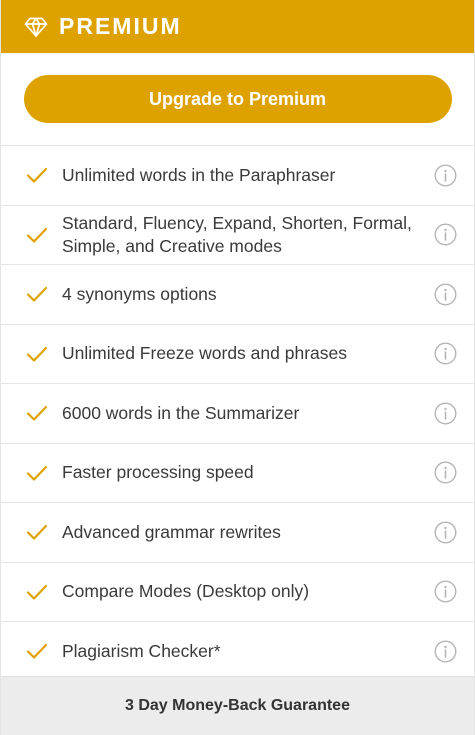 This screenshot has height=735, width=475. What do you see at coordinates (237, 295) in the screenshot?
I see `feature-row: 4 synonyms options` at bounding box center [237, 295].